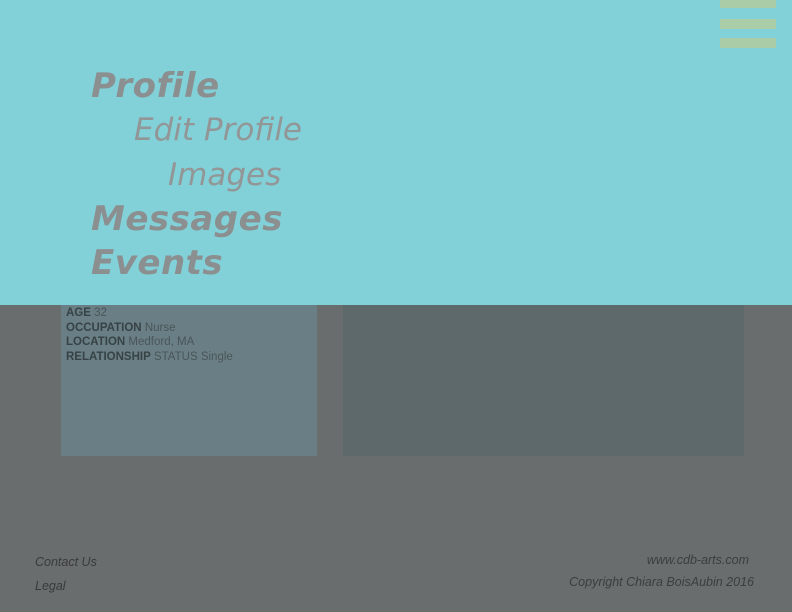 This screenshot has width=792, height=612. Describe the element at coordinates (161, 342) in the screenshot. I see `field-value: Medford, MA` at that location.